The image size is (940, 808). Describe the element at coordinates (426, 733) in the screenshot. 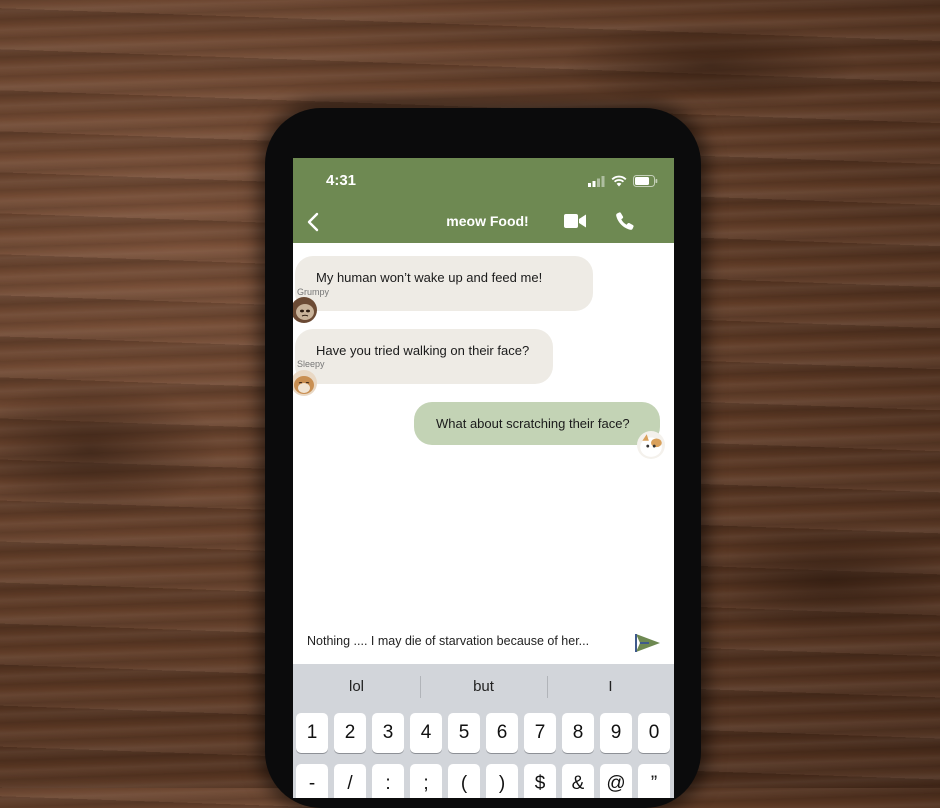

I see `key: 4` at that location.